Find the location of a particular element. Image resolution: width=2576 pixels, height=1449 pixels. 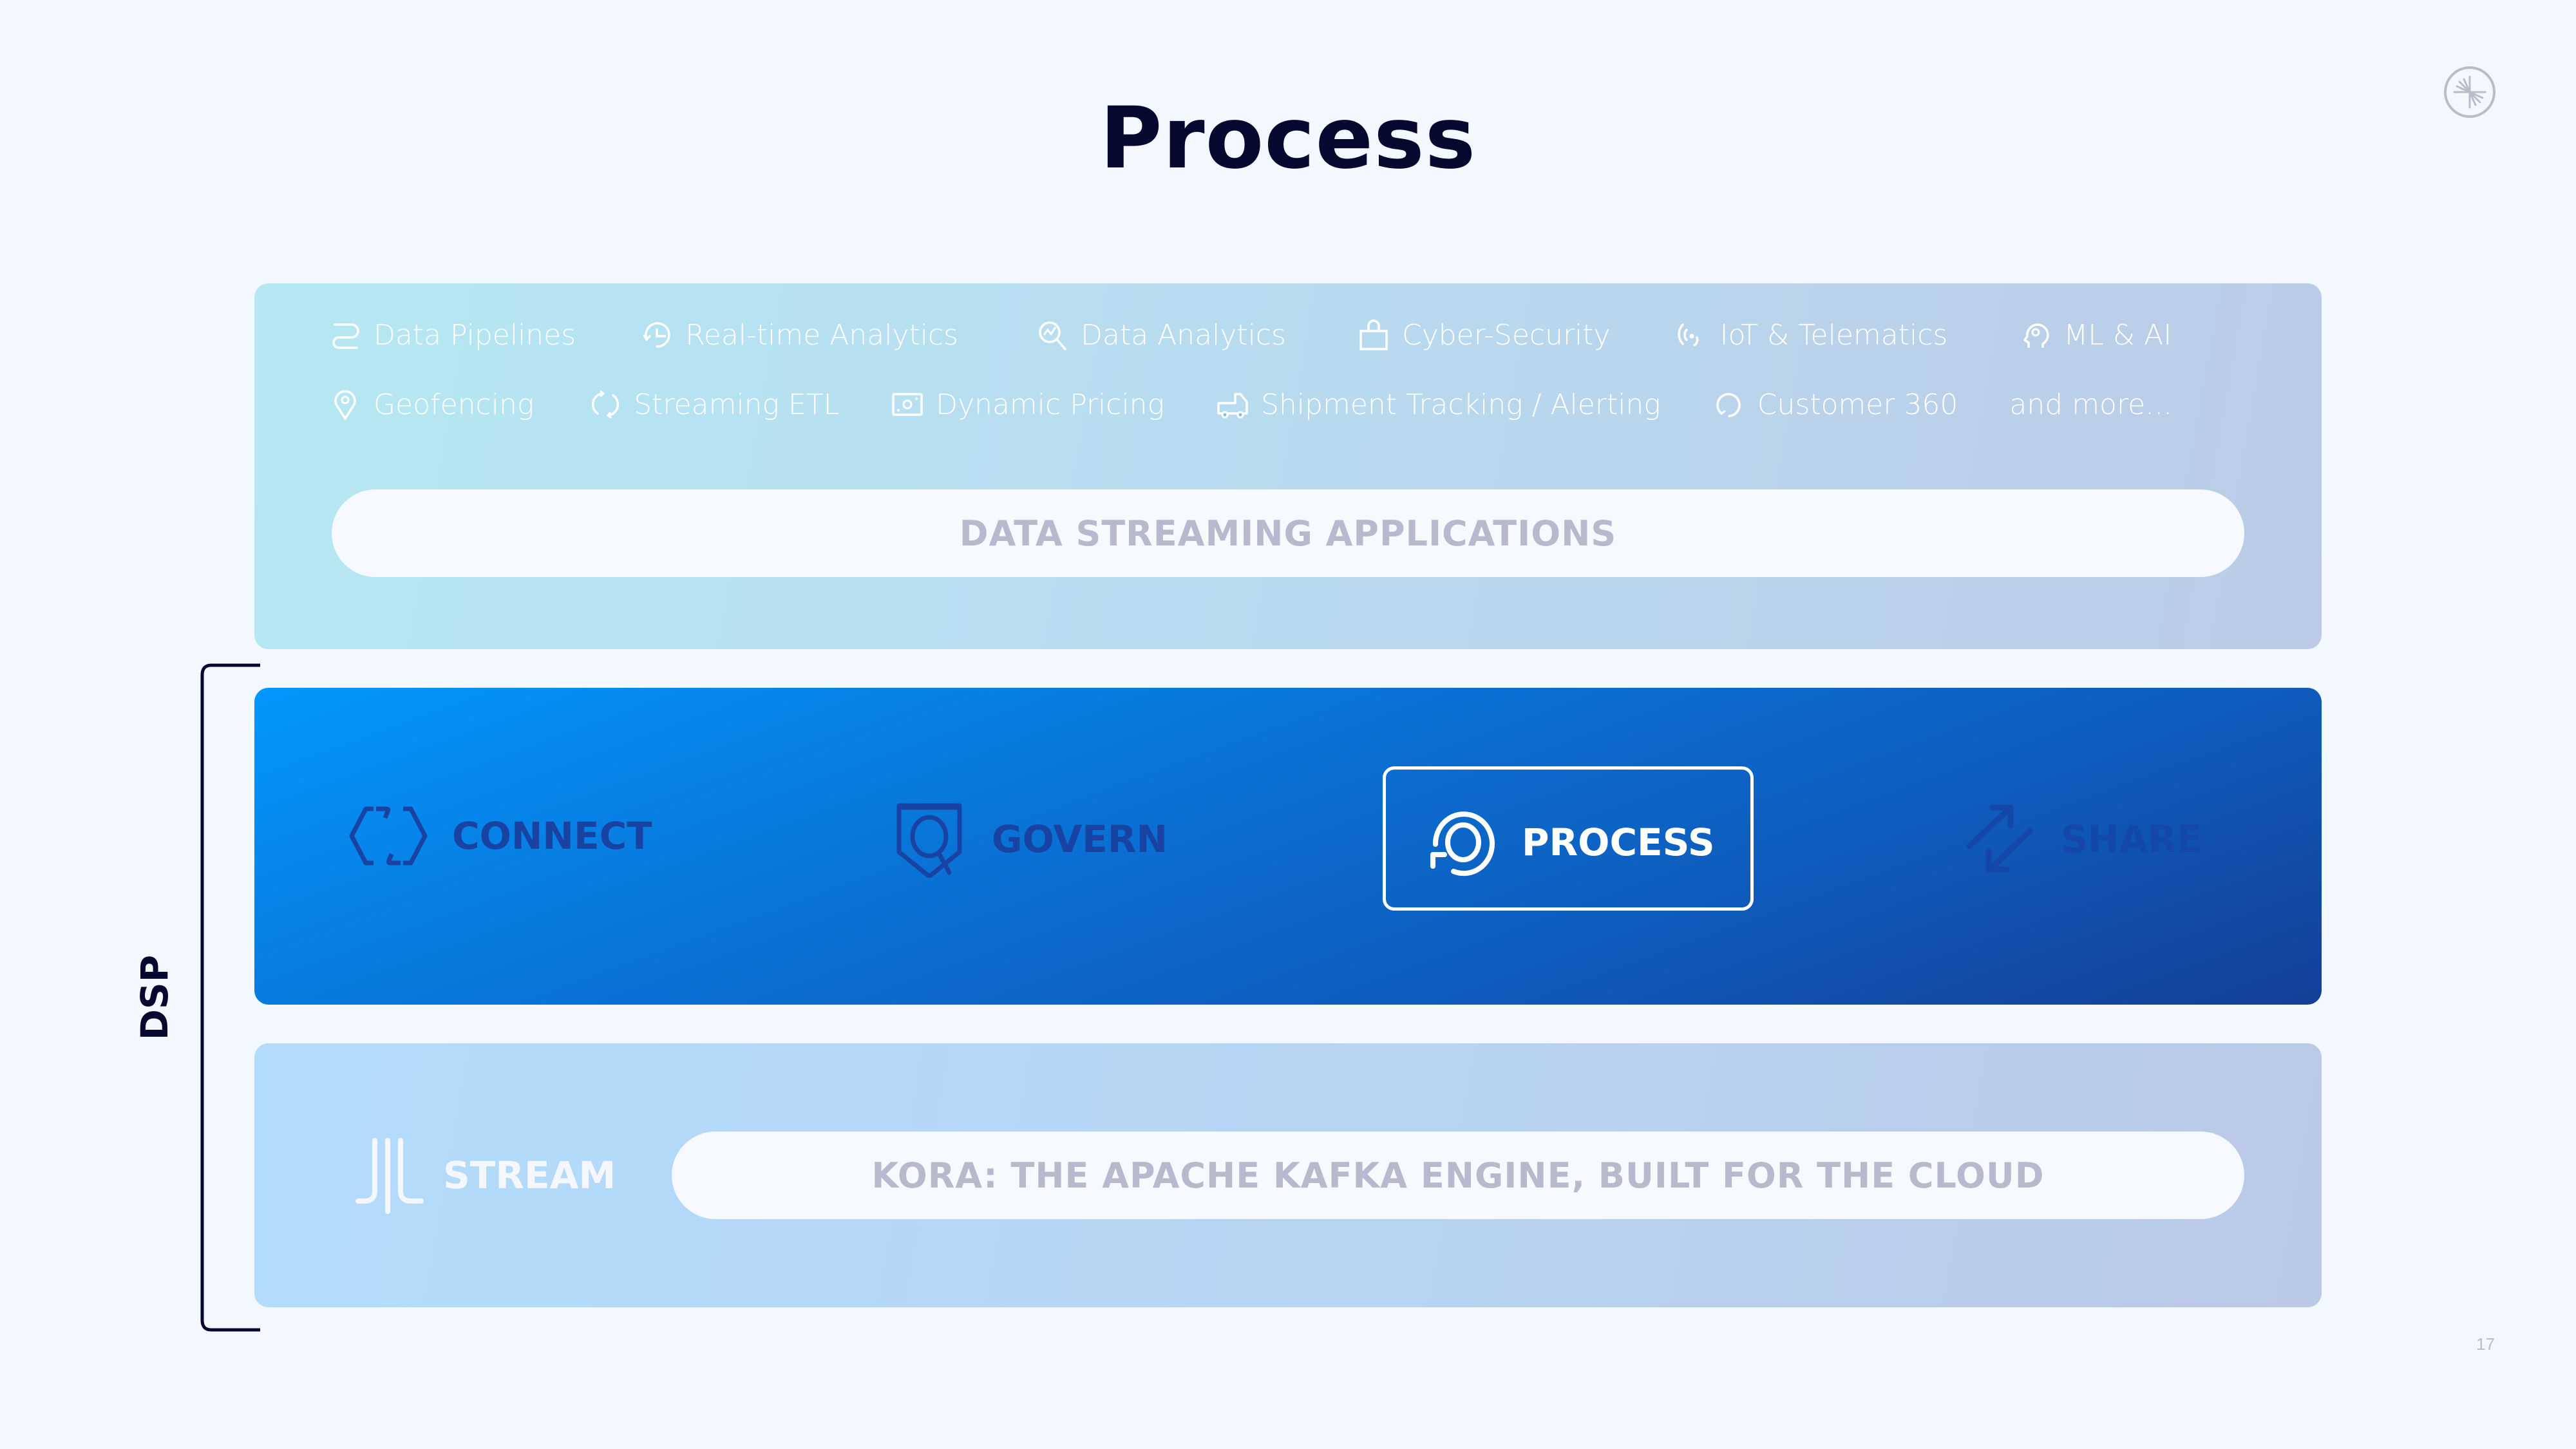

capability-label: GOVERN is located at coordinates (1080, 839).